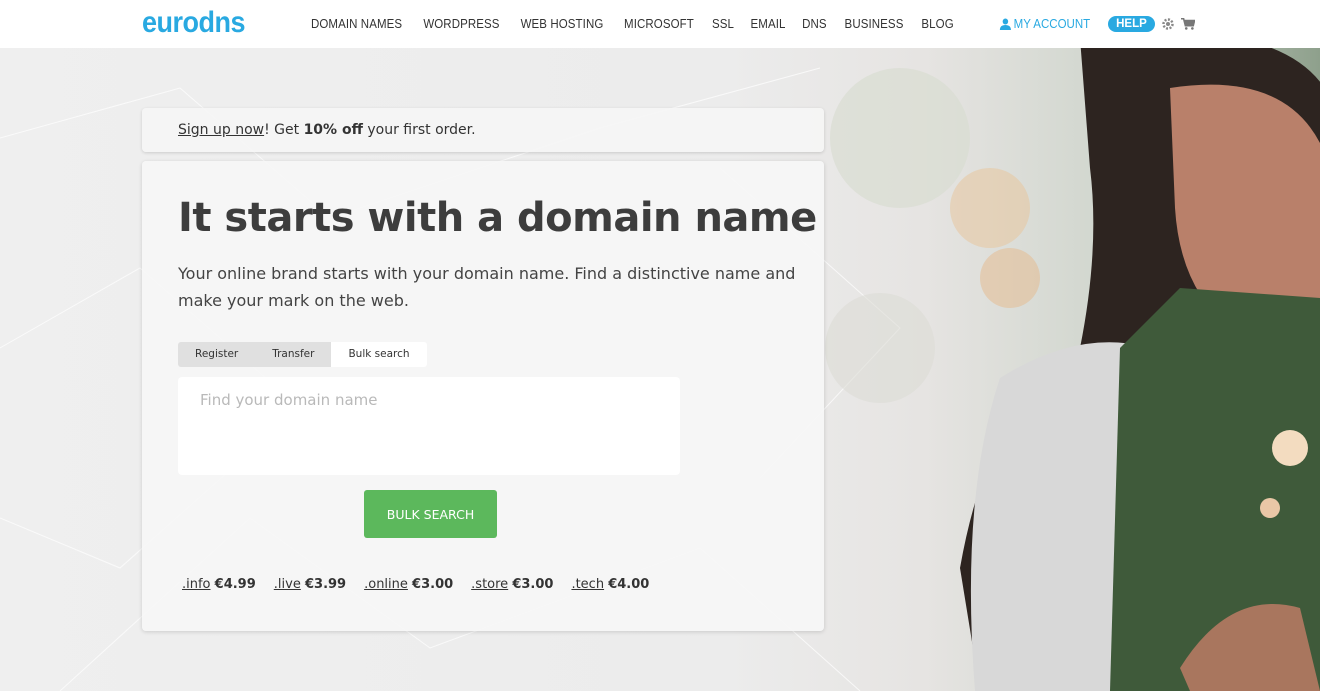  I want to click on price-item-info: .info €4.99, so click(219, 584).